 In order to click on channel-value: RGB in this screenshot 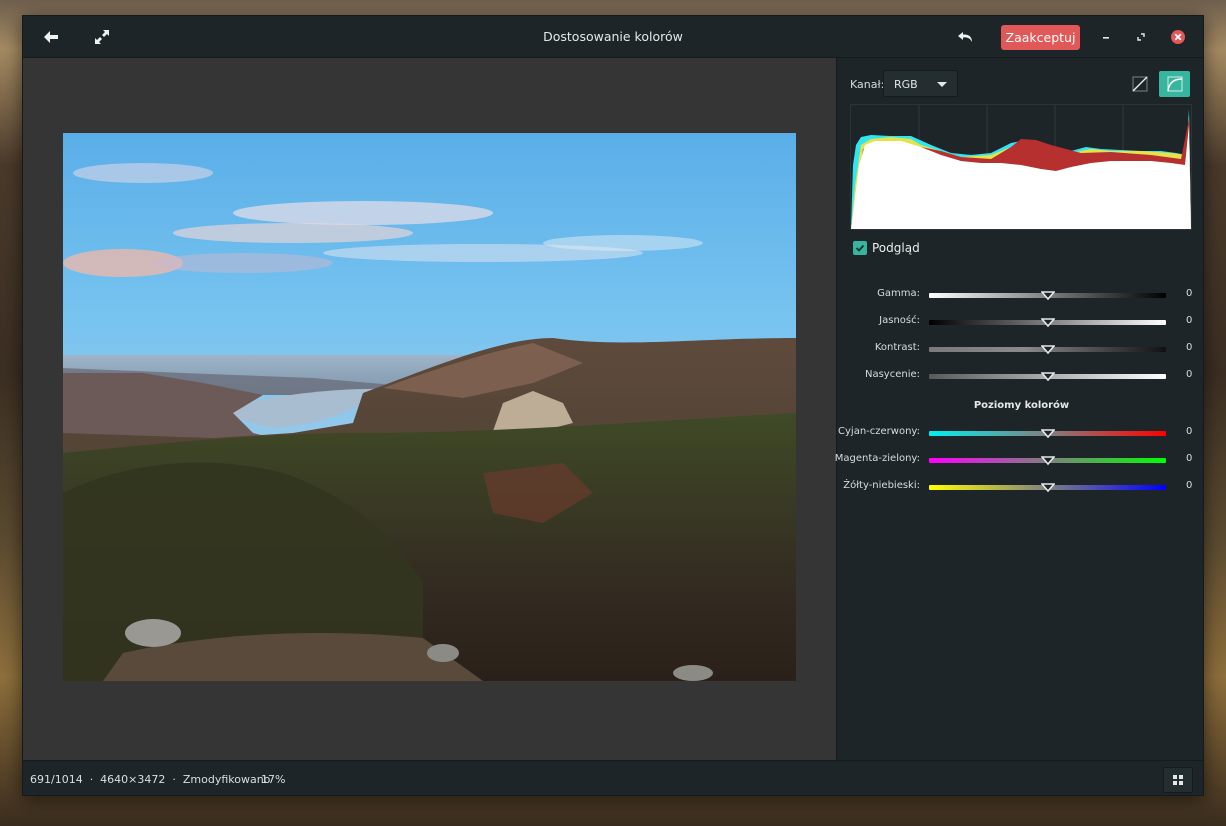, I will do `click(906, 84)`.